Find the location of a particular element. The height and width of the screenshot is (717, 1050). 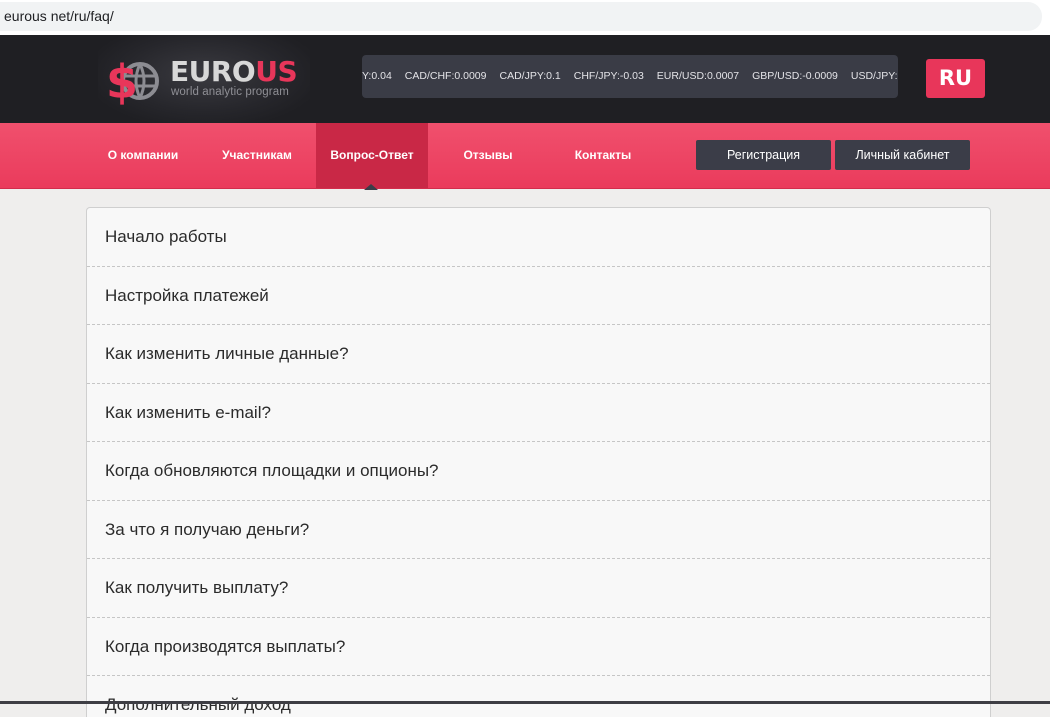

ticker-item: GBP/USD:-0.0009 is located at coordinates (795, 76).